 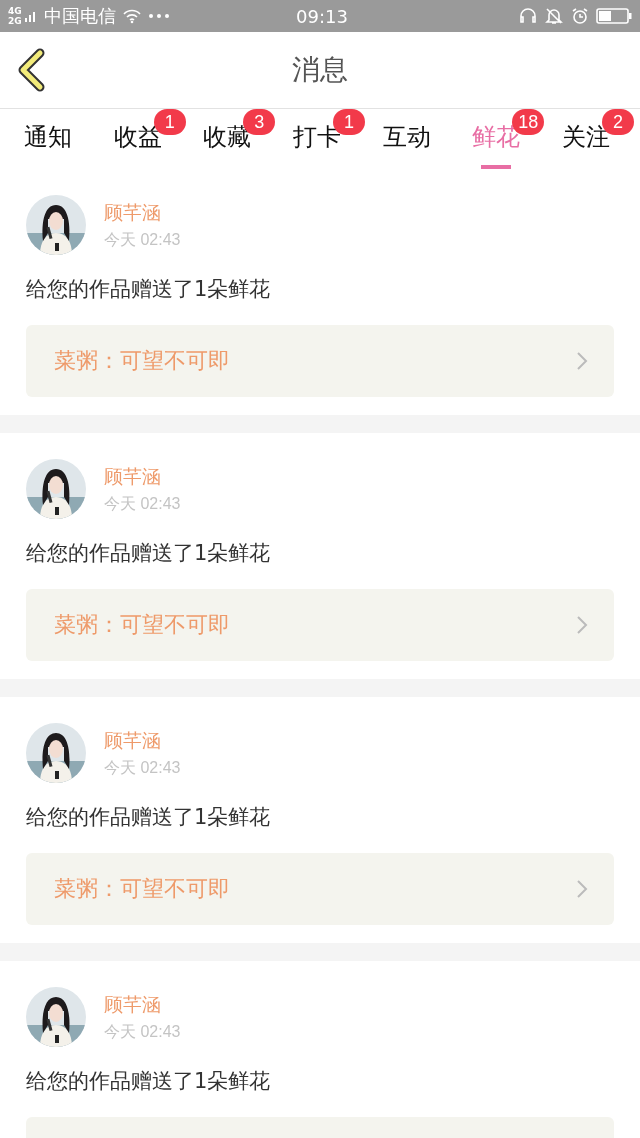 I want to click on more-icon, so click(x=158, y=16).